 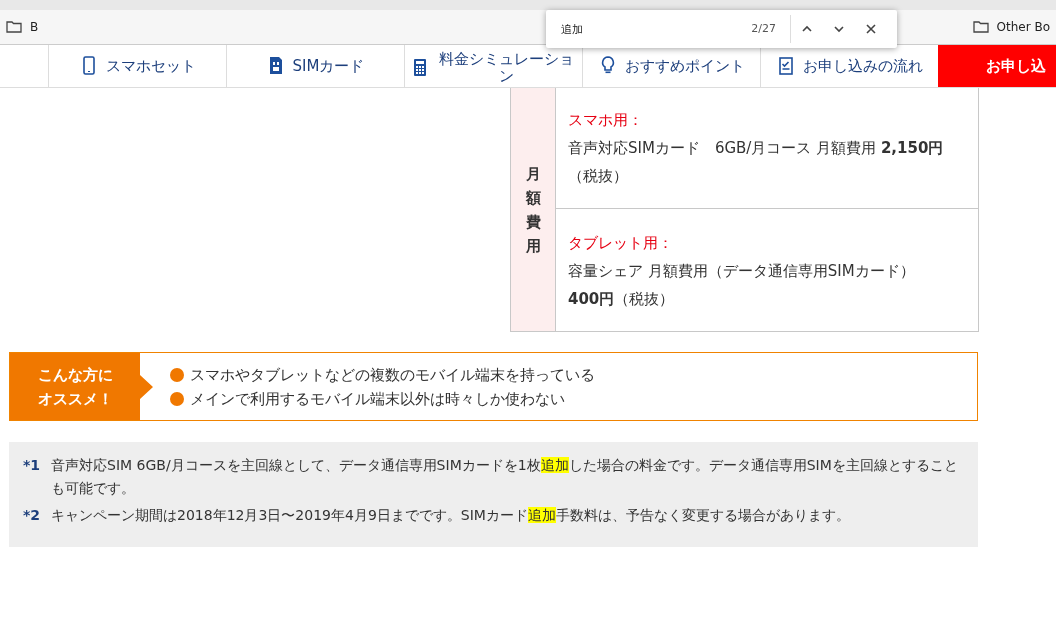 I want to click on bookmark-folder: B, so click(x=22, y=27).